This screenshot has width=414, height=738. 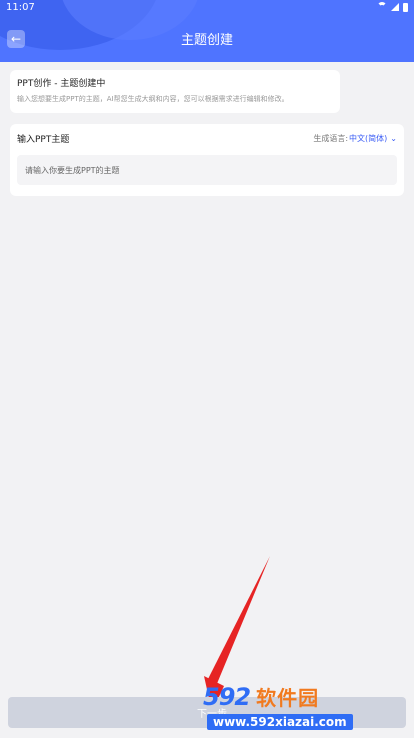 What do you see at coordinates (395, 7) in the screenshot?
I see `signal-icon` at bounding box center [395, 7].